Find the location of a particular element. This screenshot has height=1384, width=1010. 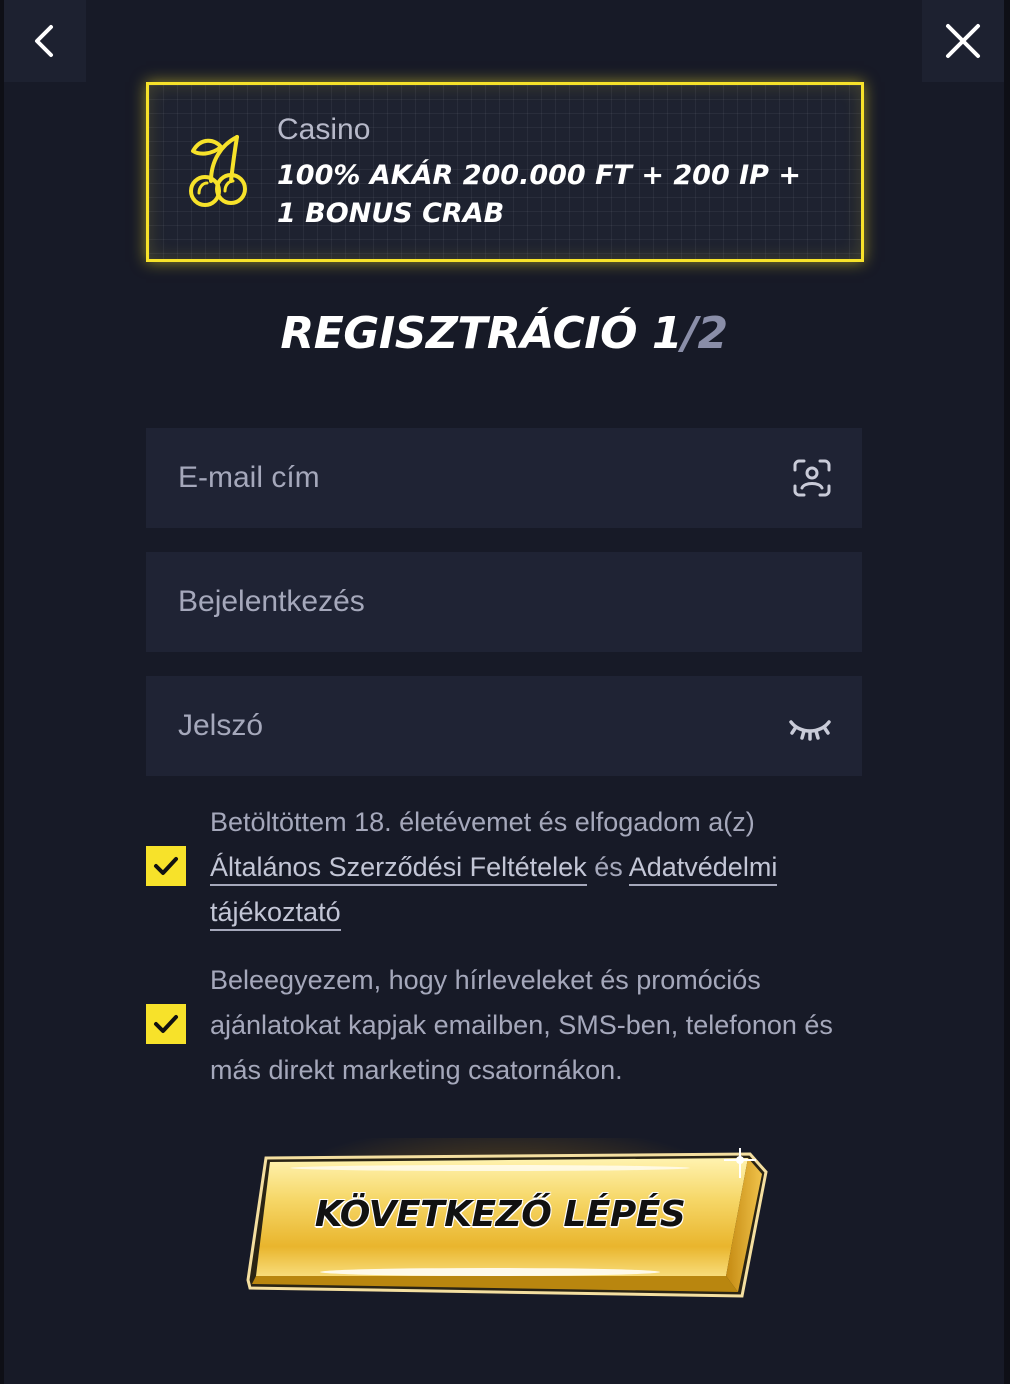

login-field is located at coordinates (504, 602).